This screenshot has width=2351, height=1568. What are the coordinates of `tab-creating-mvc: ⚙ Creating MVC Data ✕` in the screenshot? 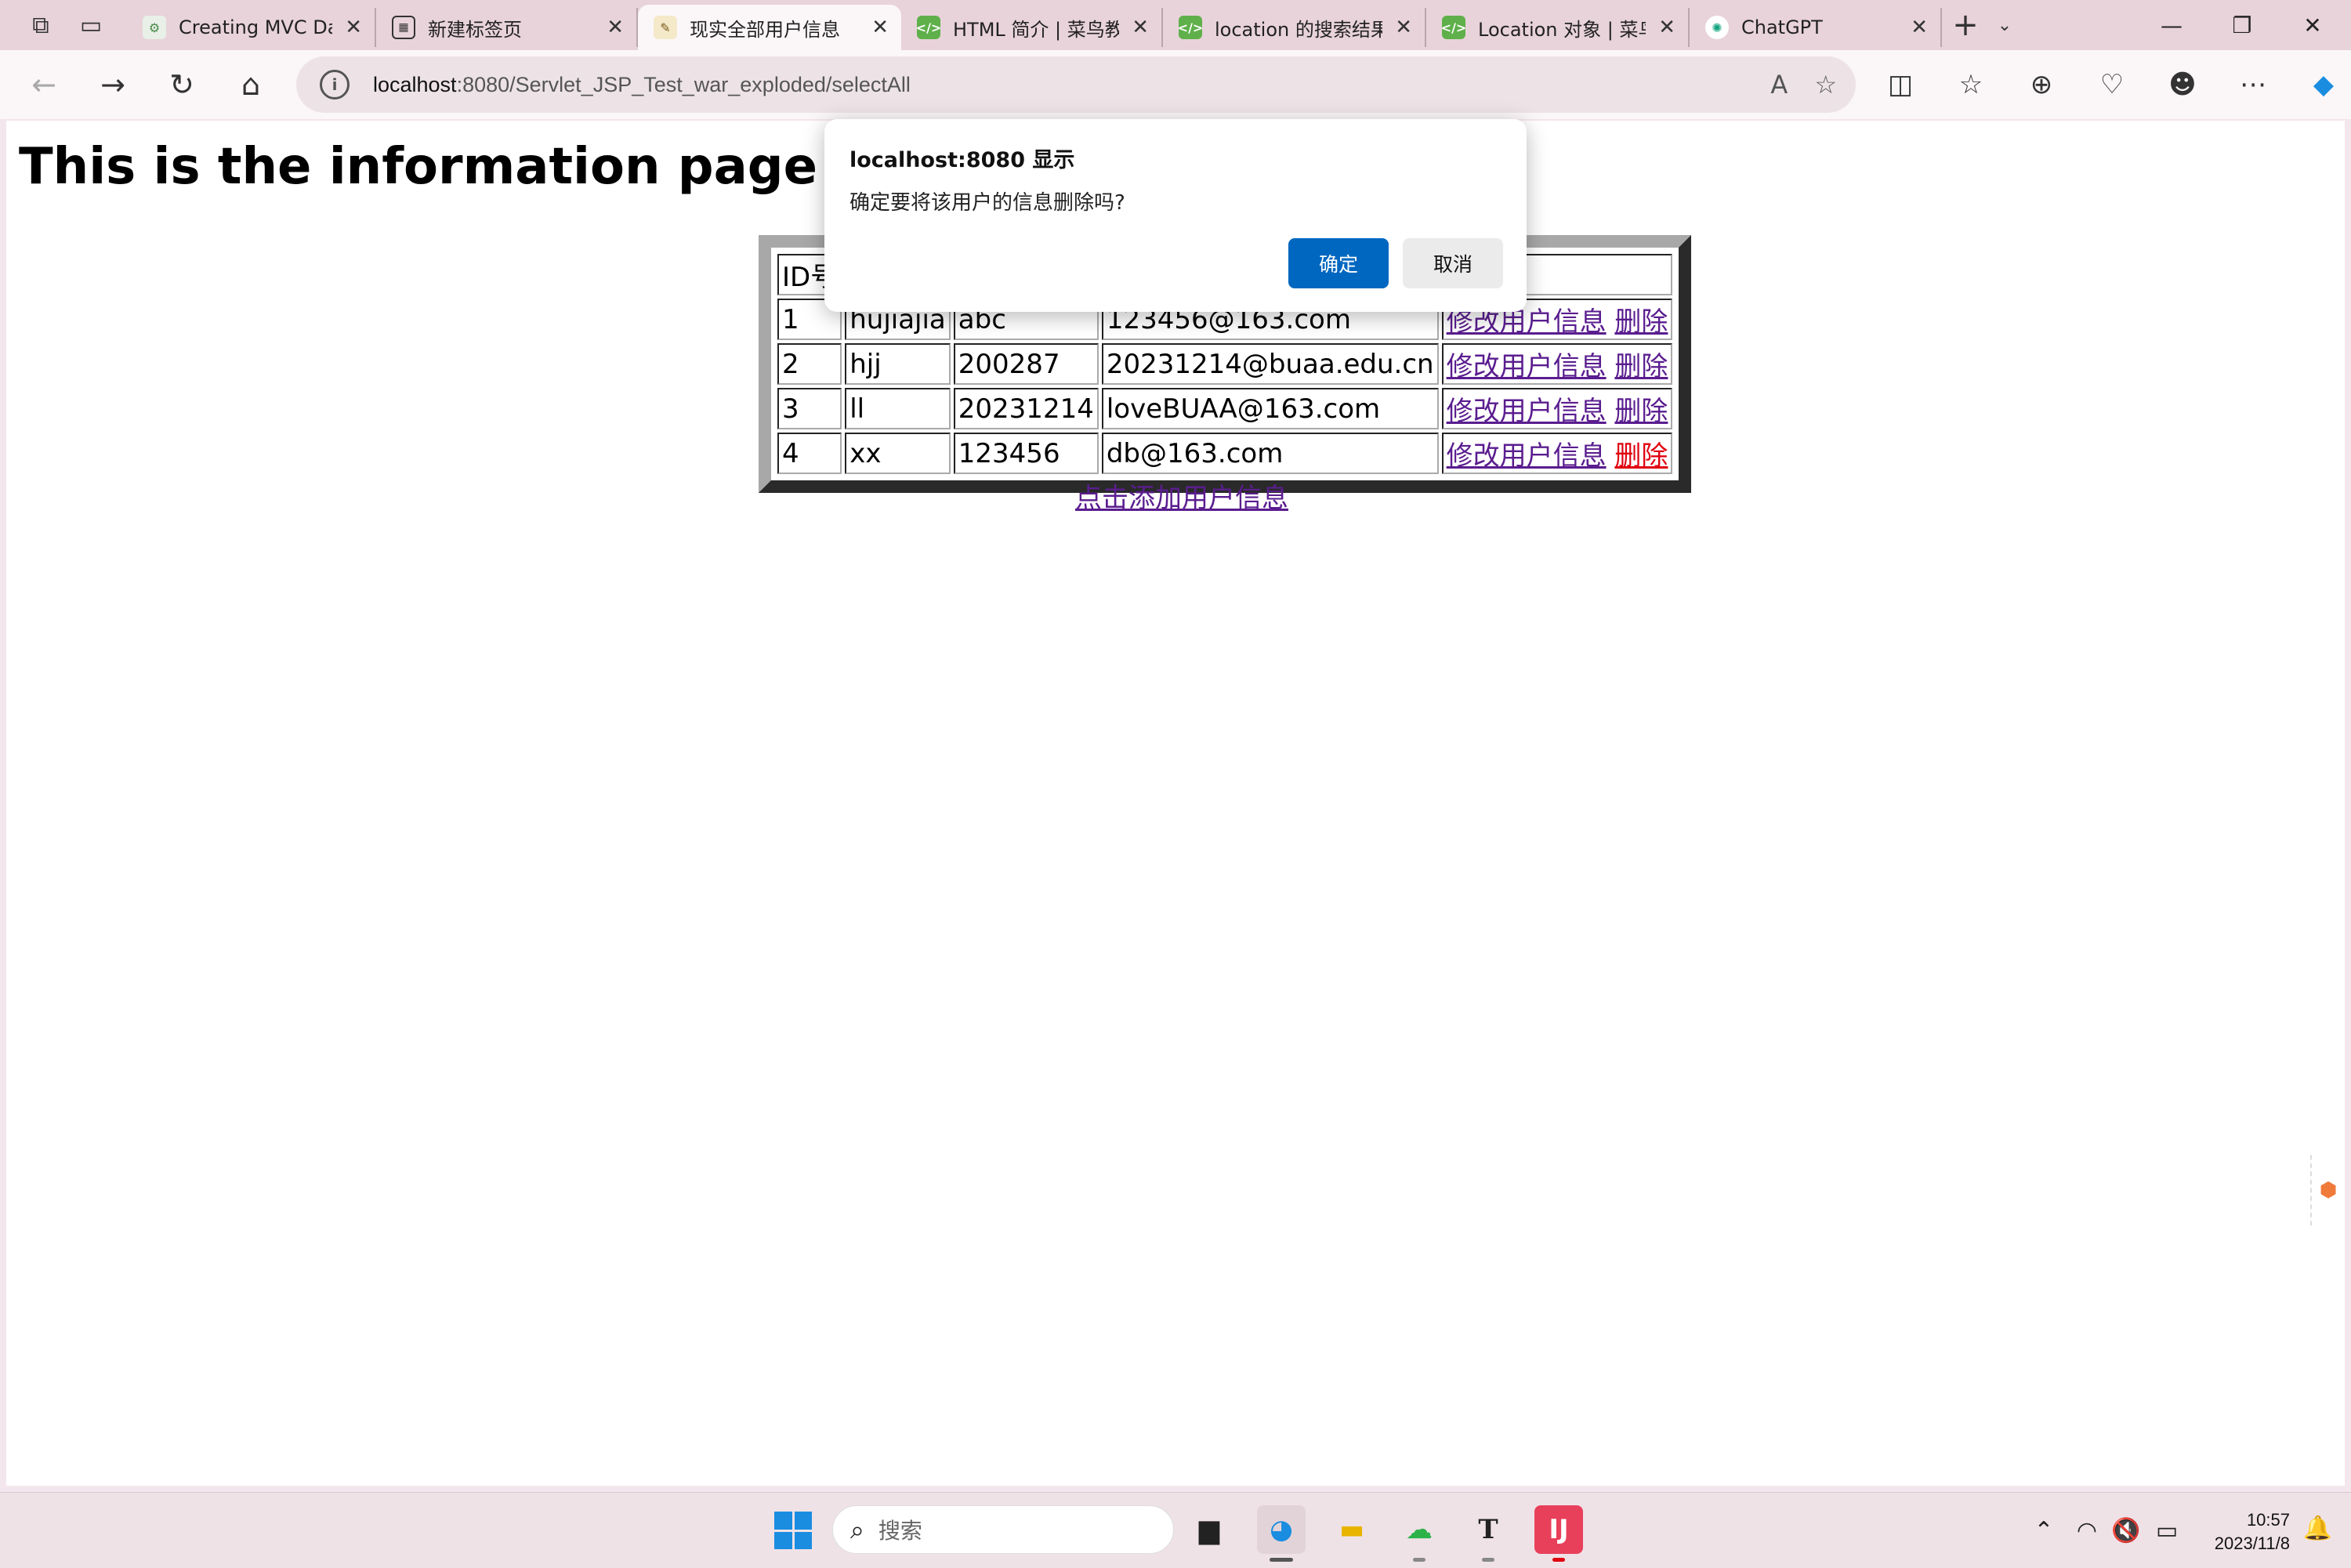 It's located at (251, 28).